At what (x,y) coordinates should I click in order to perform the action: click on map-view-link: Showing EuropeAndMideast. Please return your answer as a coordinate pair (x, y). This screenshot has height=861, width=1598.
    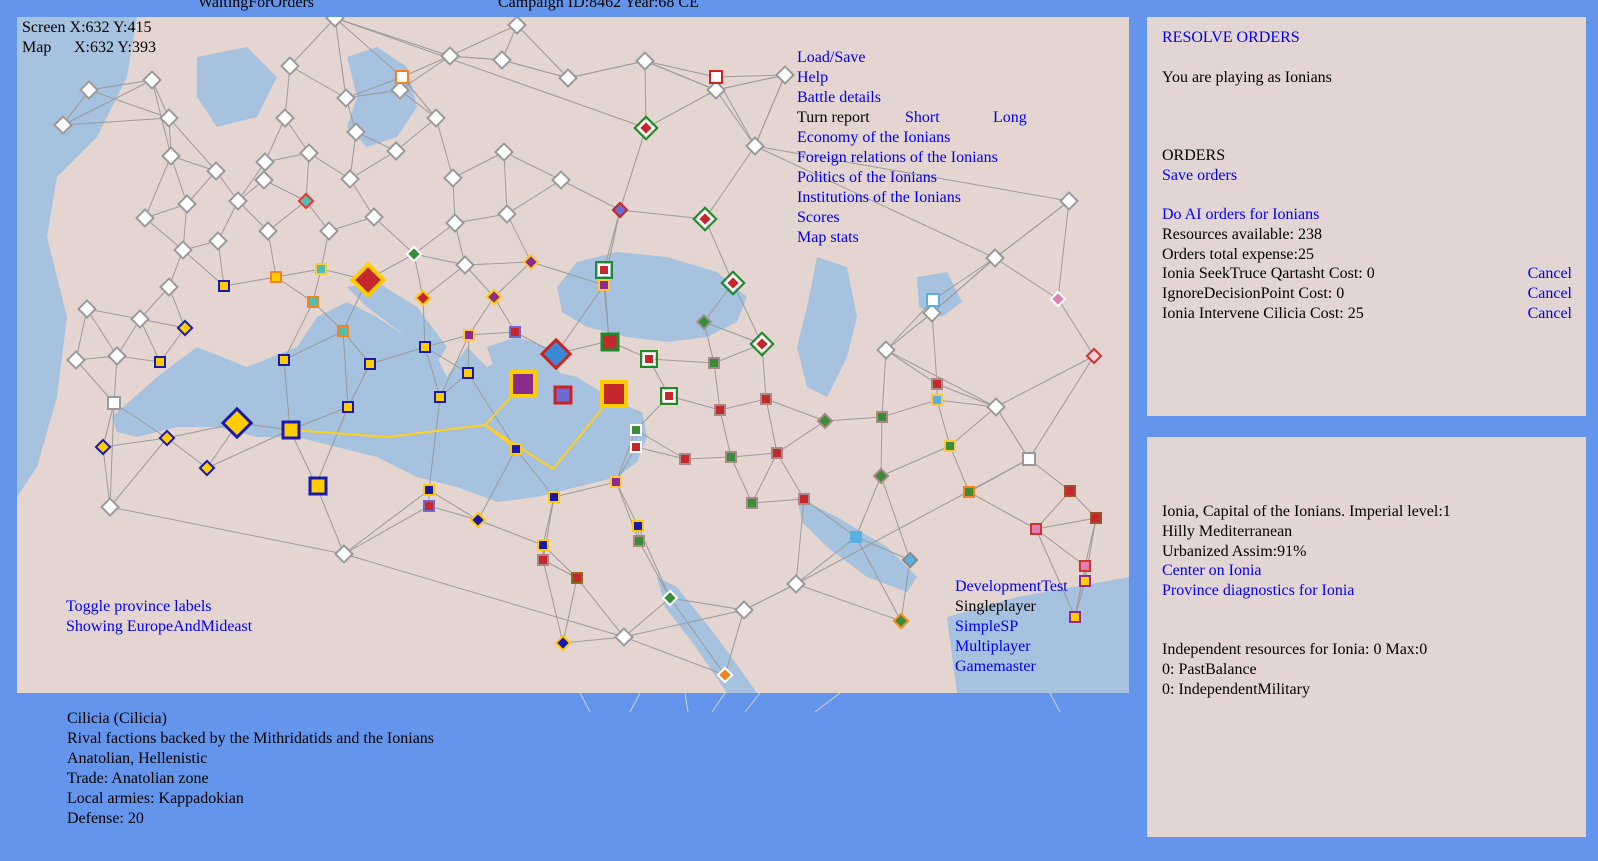
    Looking at the image, I should click on (159, 627).